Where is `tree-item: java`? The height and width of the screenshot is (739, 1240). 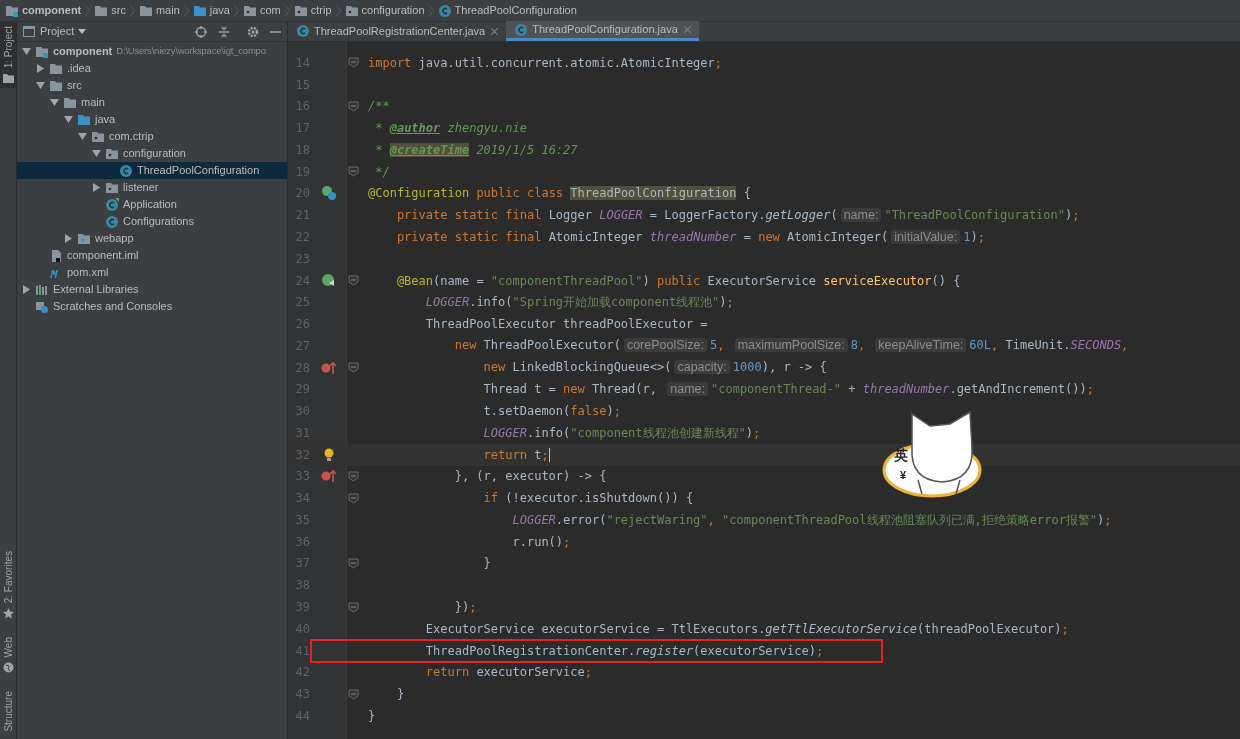 tree-item: java is located at coordinates (152, 119).